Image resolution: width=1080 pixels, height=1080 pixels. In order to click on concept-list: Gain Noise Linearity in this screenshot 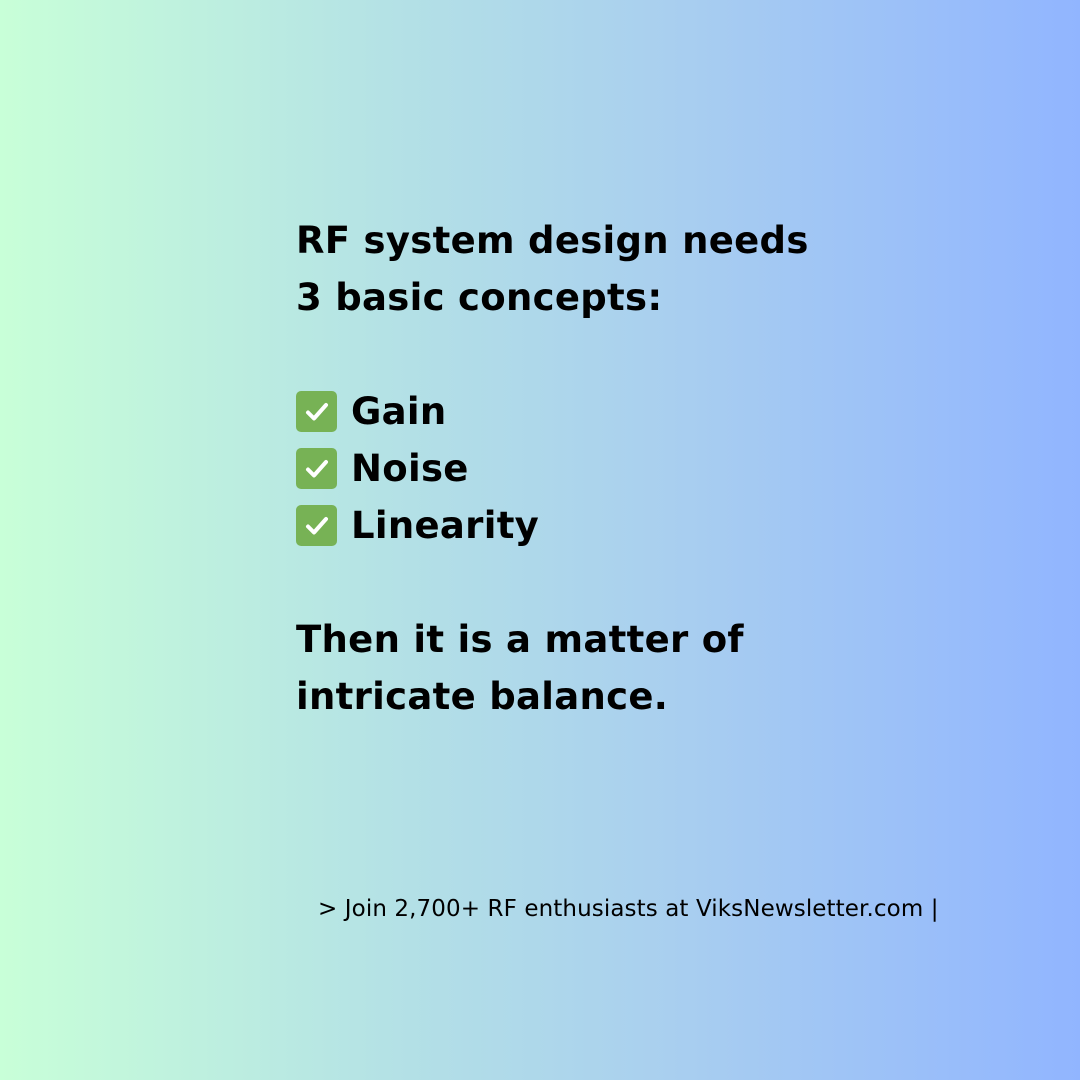, I will do `click(616, 468)`.